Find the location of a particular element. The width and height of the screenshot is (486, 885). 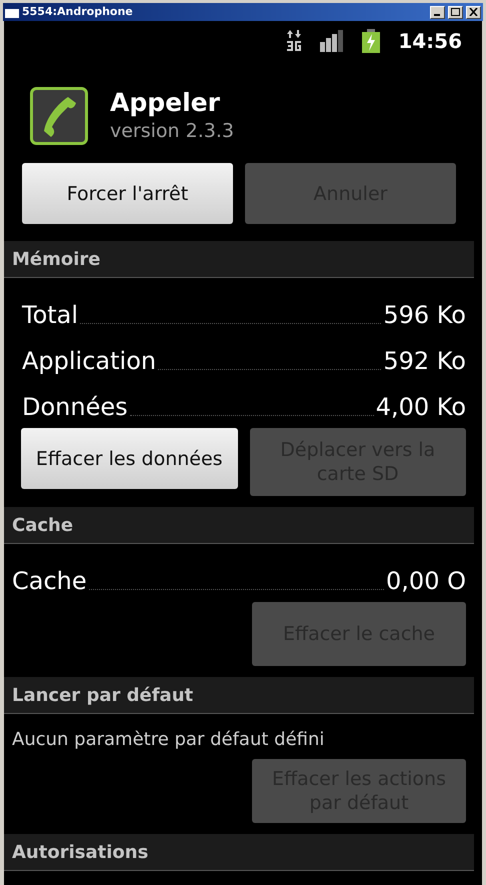

row-value: 596 Ko is located at coordinates (424, 315).